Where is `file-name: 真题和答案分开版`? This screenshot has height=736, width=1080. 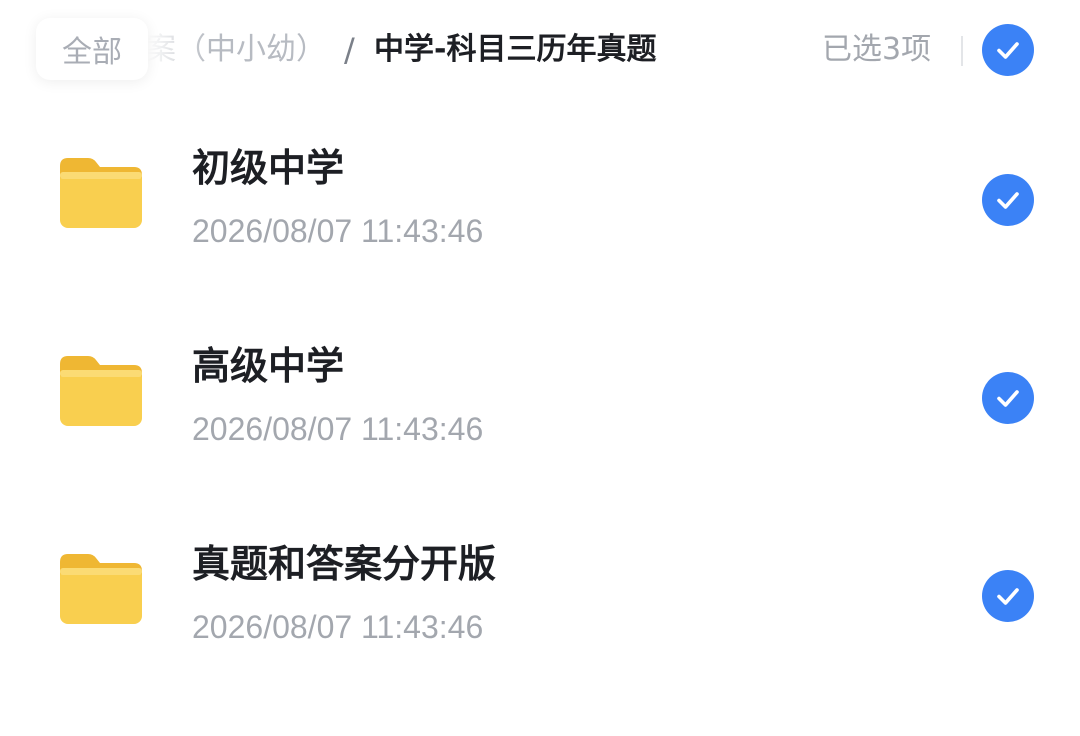
file-name: 真题和答案分开版 is located at coordinates (344, 564).